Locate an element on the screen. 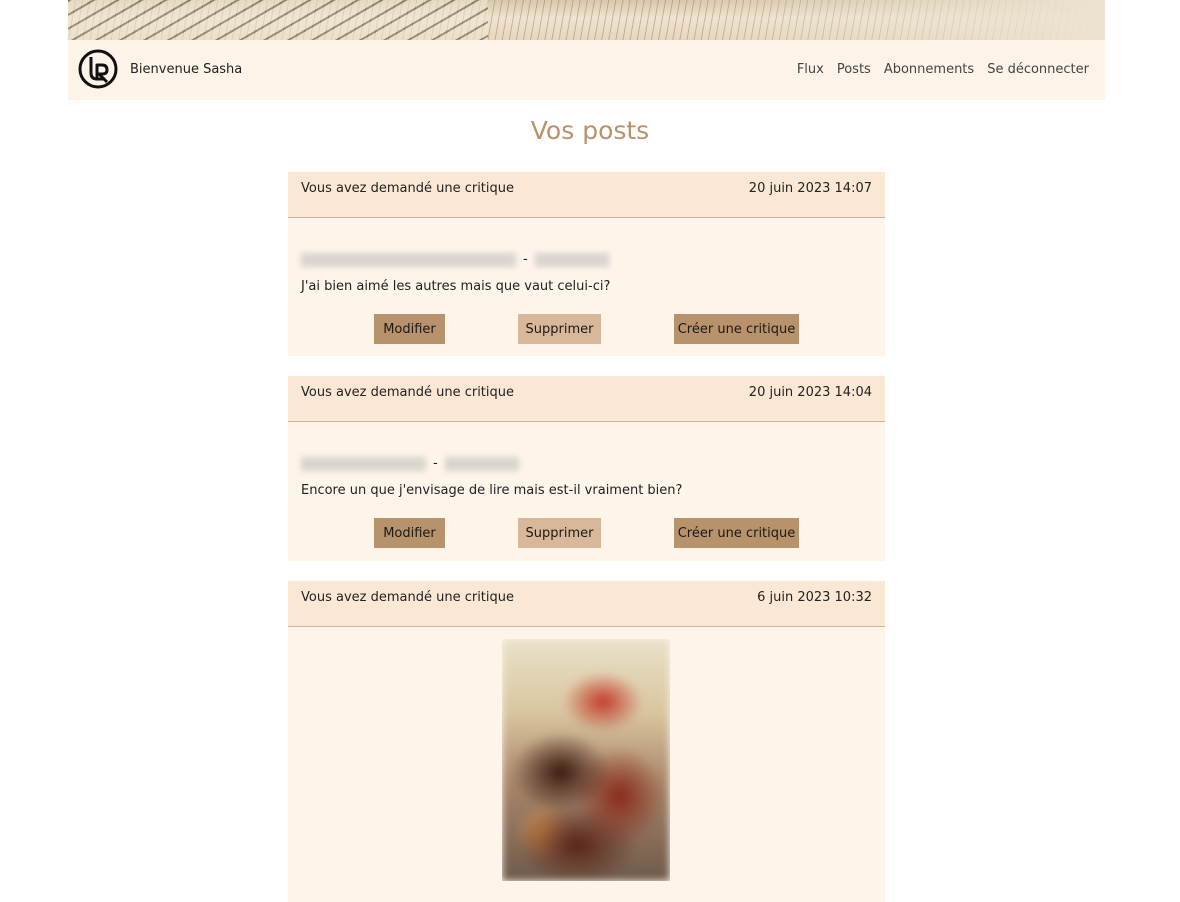 The width and height of the screenshot is (1180, 902). post-date: 20 juin 2023 14:04 is located at coordinates (810, 392).